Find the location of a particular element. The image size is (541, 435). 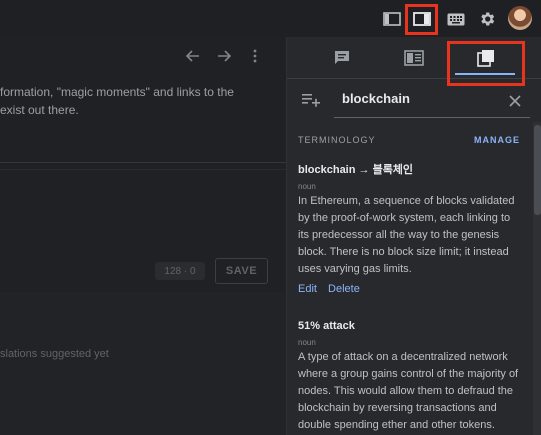

suggestions-empty-text: slations suggested yet is located at coordinates (54, 354).